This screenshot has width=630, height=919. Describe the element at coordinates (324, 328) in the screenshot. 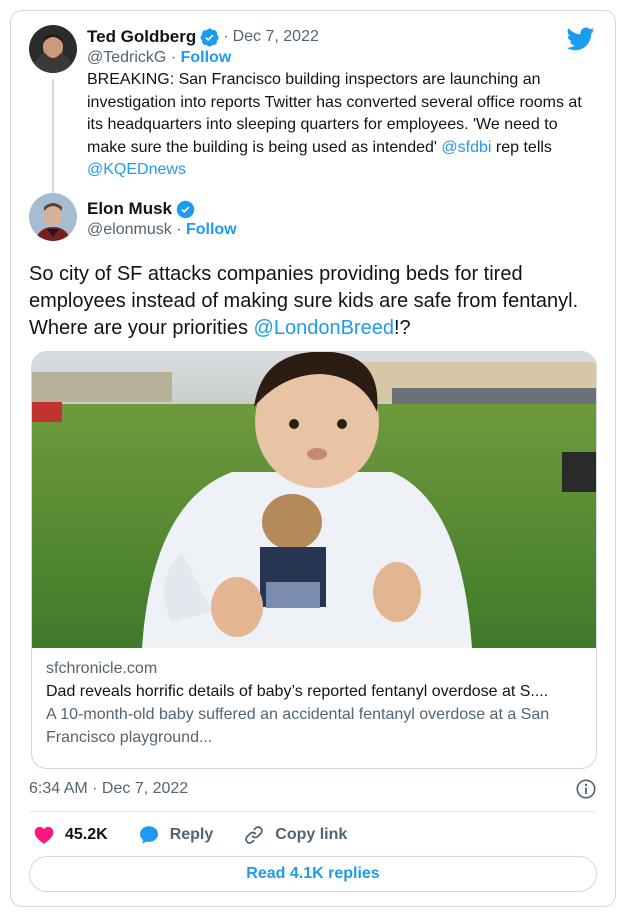

I see `mention-londonbreed: @LondonBreed` at that location.